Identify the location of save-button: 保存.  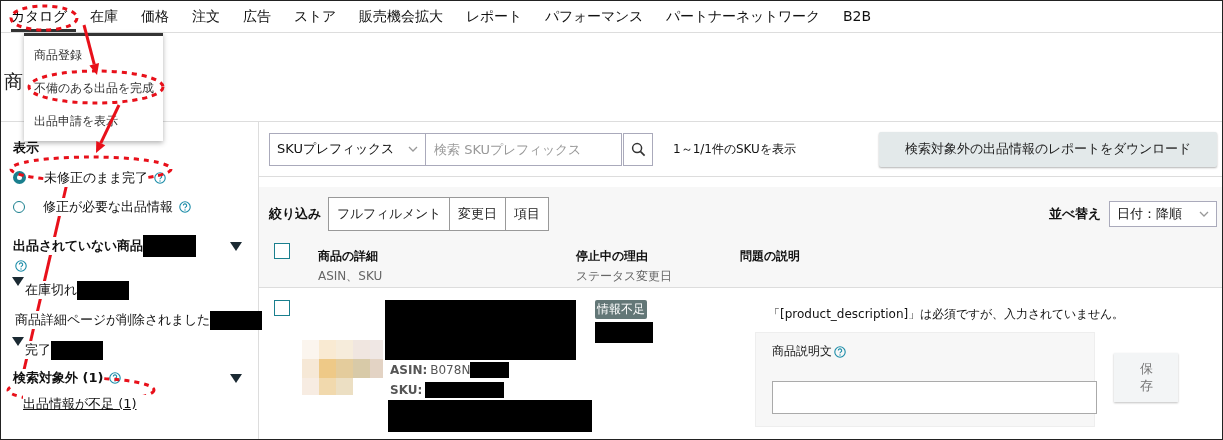
(1146, 377).